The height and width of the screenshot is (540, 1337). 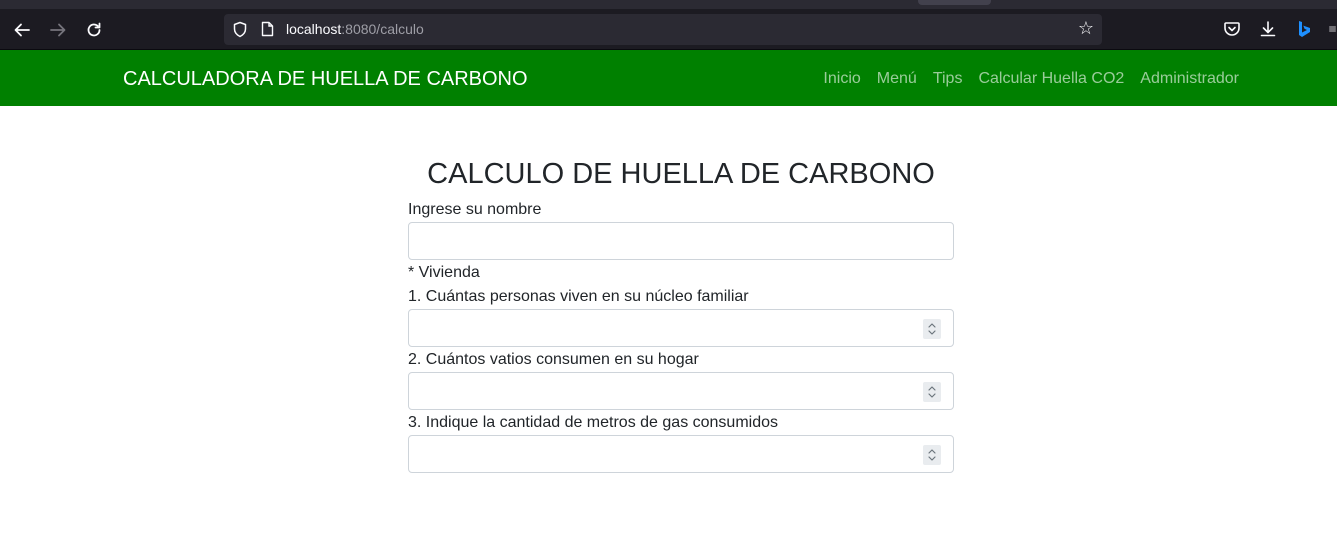 What do you see at coordinates (1189, 79) in the screenshot?
I see `nav-link-administrador: Administrador` at bounding box center [1189, 79].